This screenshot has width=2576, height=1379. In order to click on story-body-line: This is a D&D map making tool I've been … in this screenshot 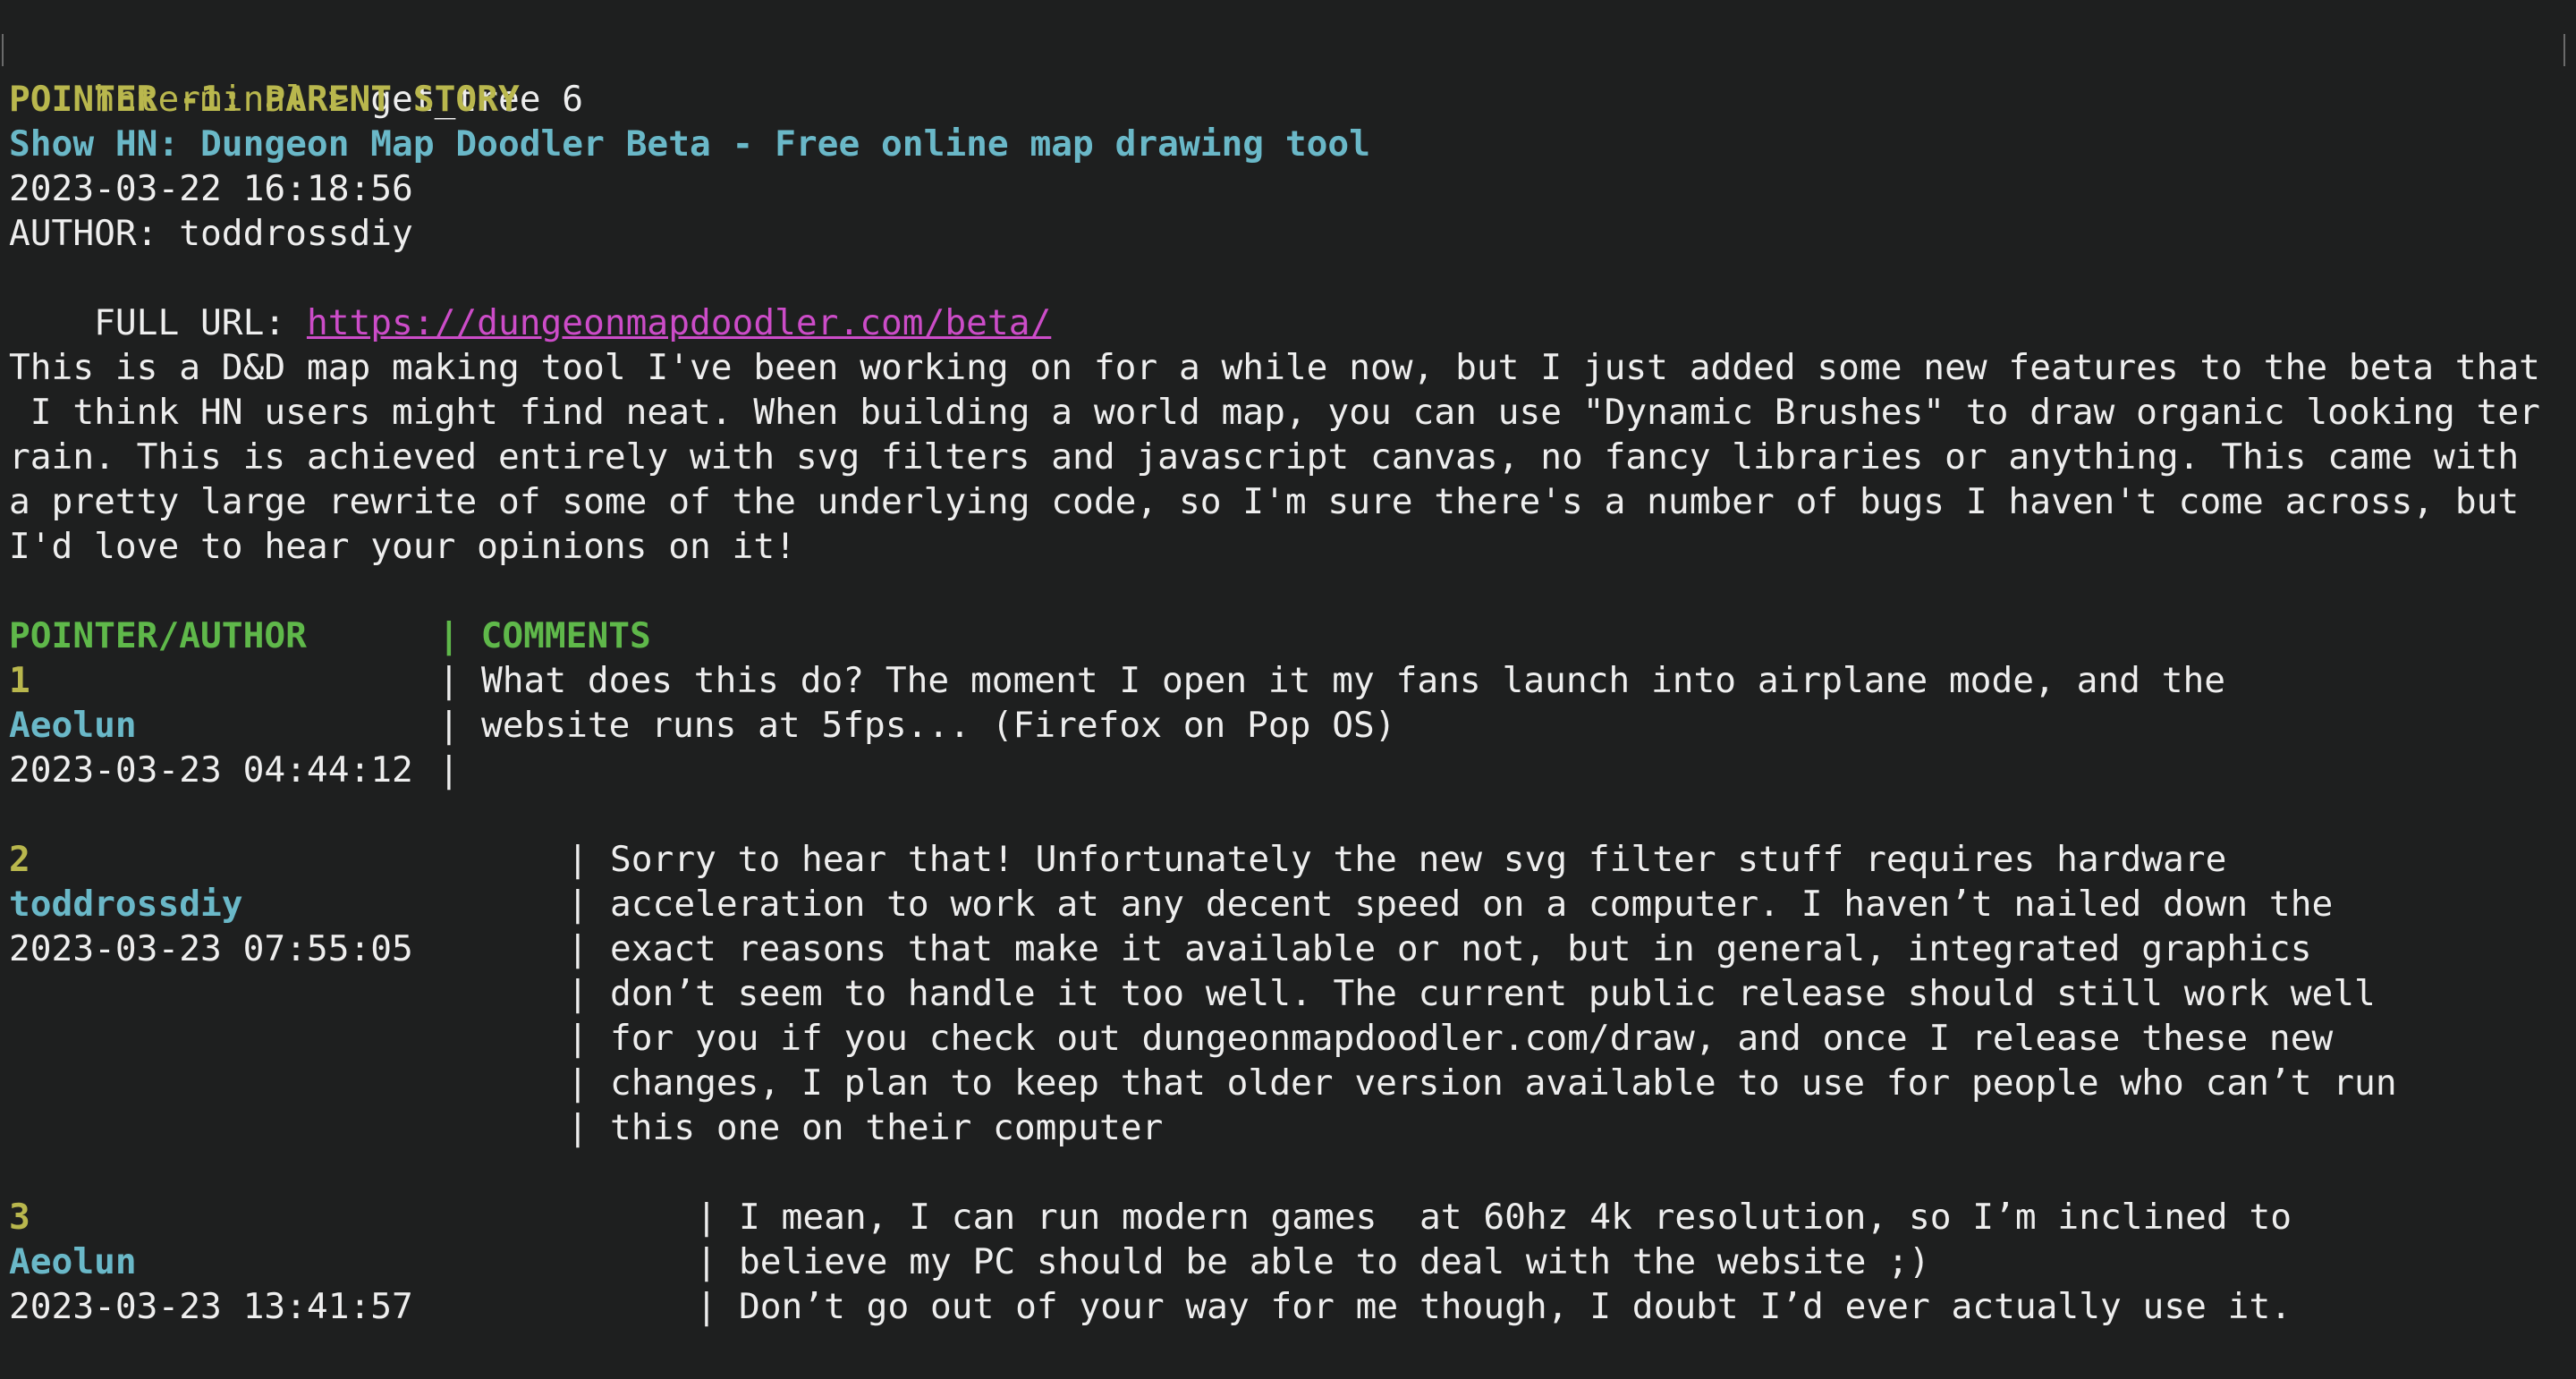, I will do `click(1274, 367)`.